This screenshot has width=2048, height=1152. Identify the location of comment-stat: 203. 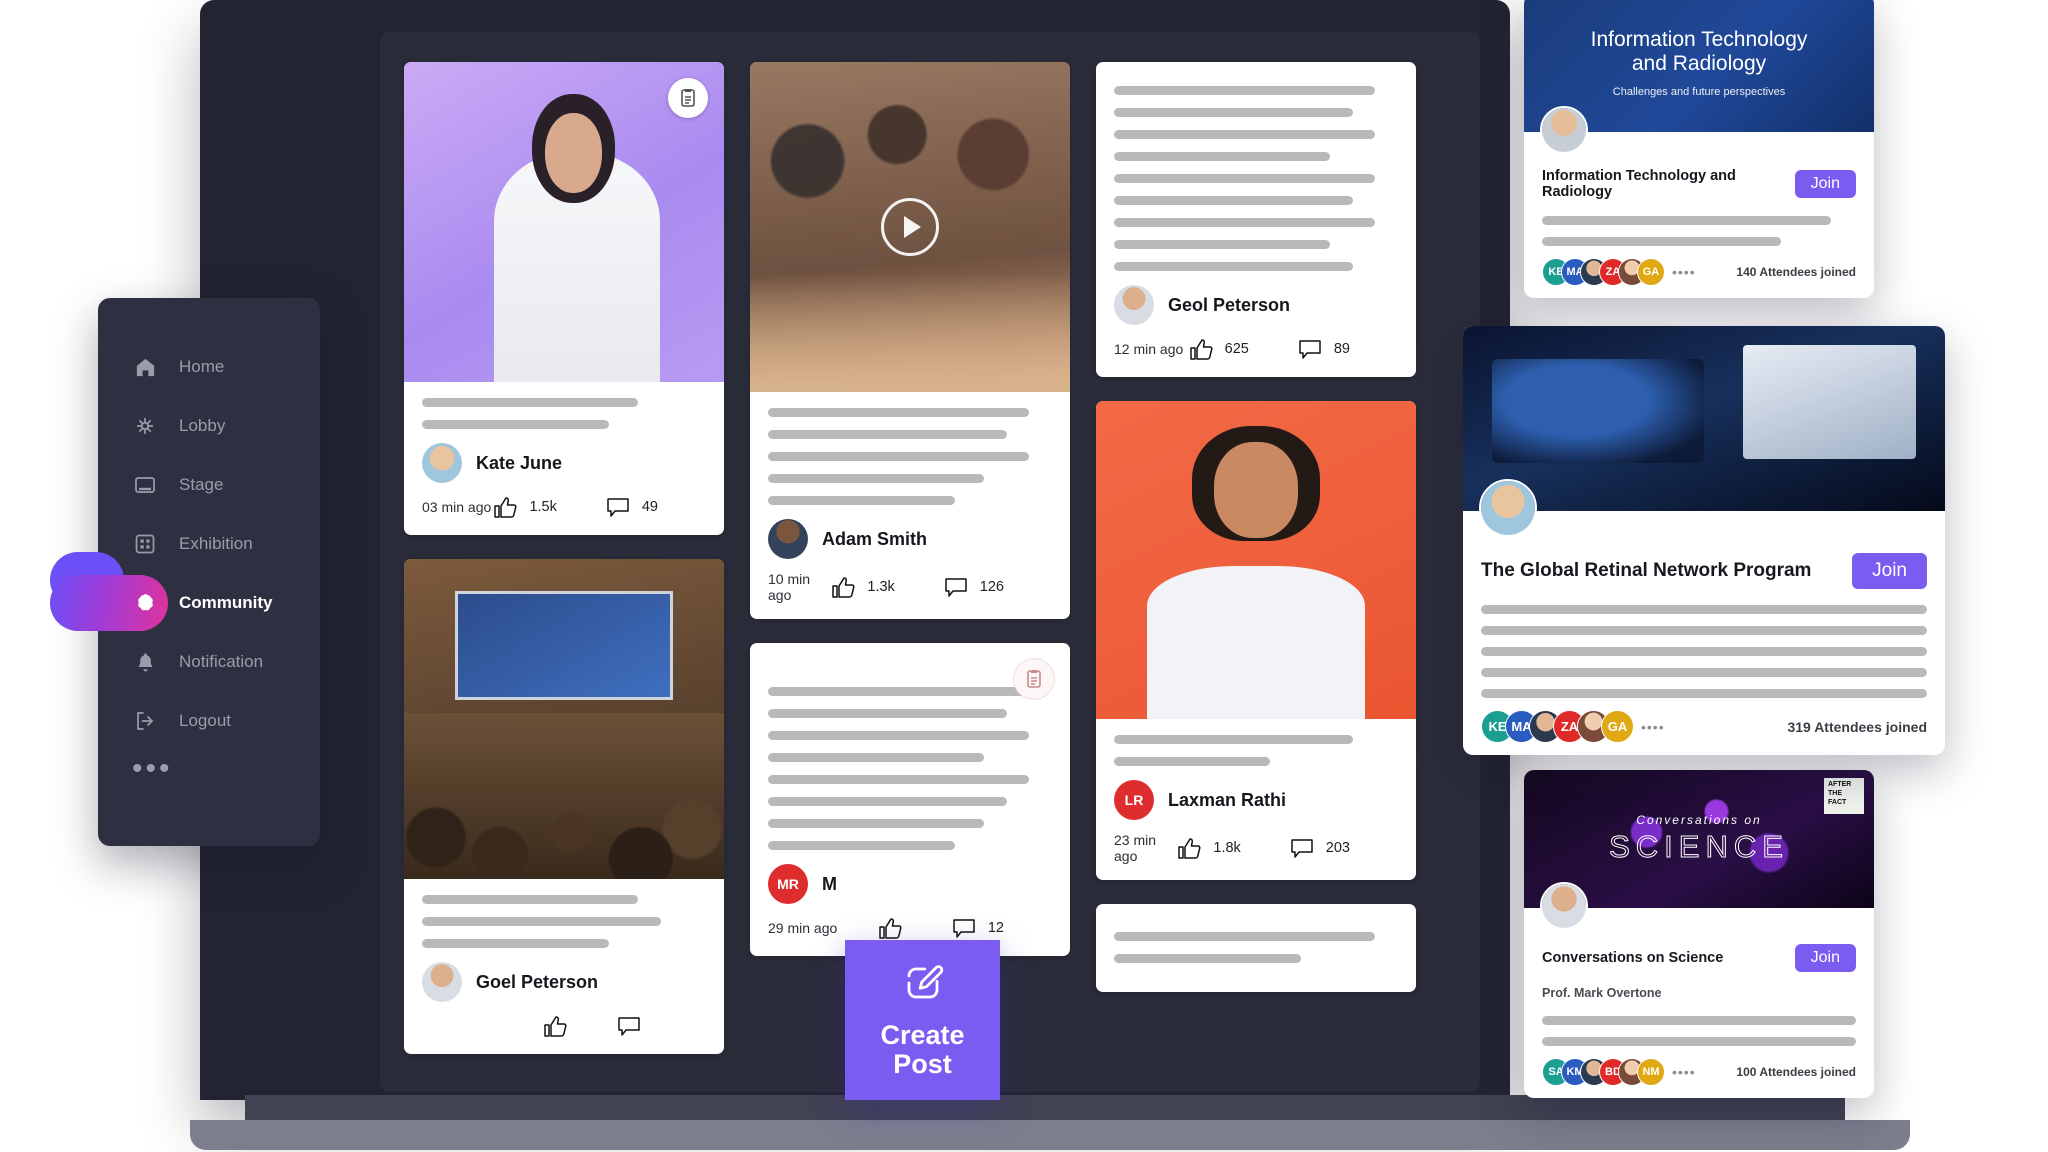
(1319, 848).